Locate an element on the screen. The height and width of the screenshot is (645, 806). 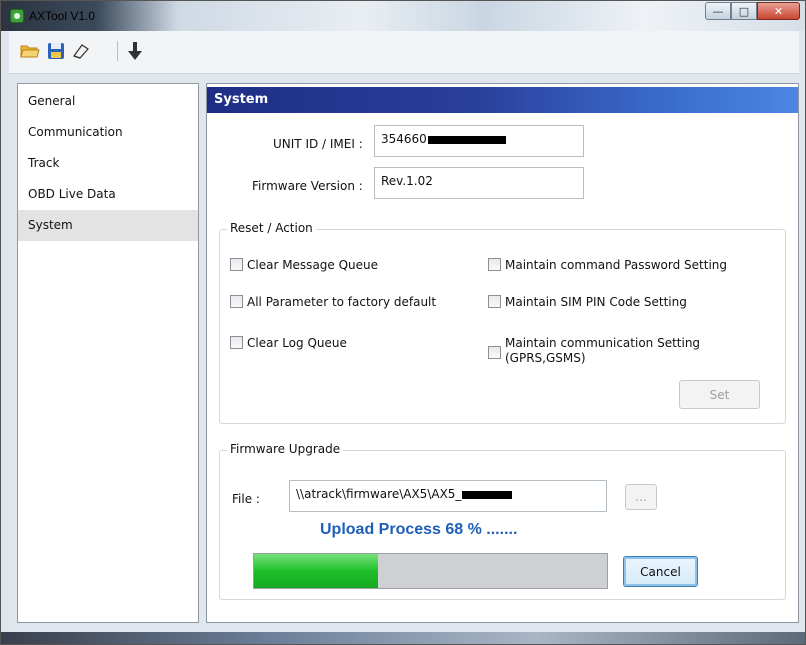
maintain-communication-label: Maintain communication Setting is located at coordinates (603, 343).